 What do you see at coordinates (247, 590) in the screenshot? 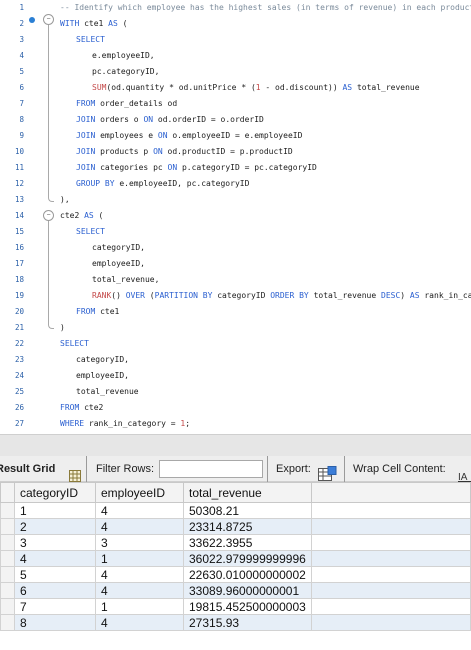
I see `cell-total-revenue: 33089.96000000001` at bounding box center [247, 590].